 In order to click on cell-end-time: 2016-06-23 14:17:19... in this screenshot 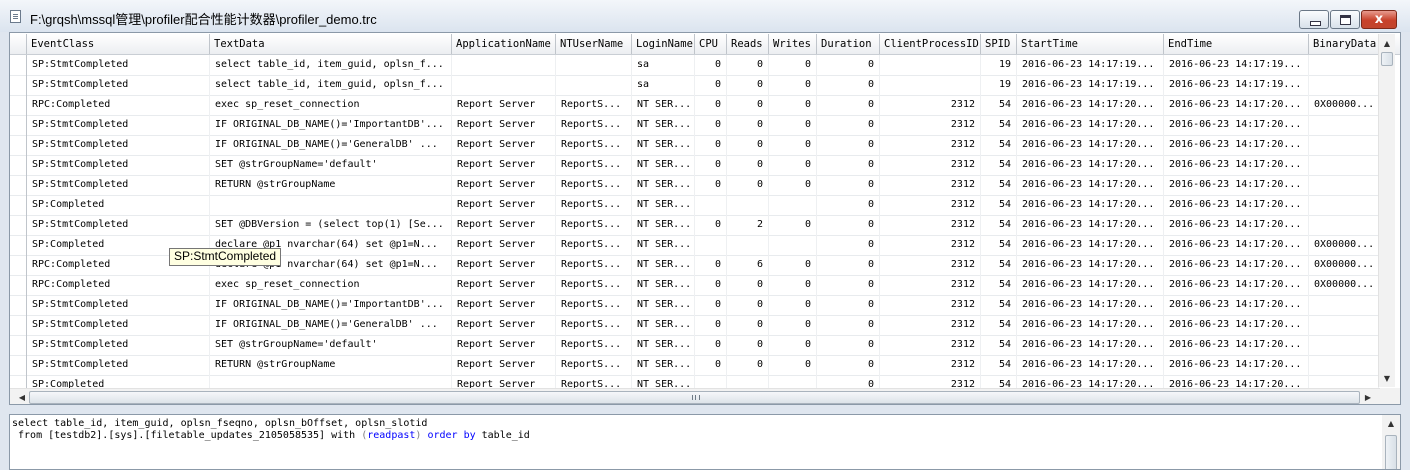, I will do `click(1236, 85)`.